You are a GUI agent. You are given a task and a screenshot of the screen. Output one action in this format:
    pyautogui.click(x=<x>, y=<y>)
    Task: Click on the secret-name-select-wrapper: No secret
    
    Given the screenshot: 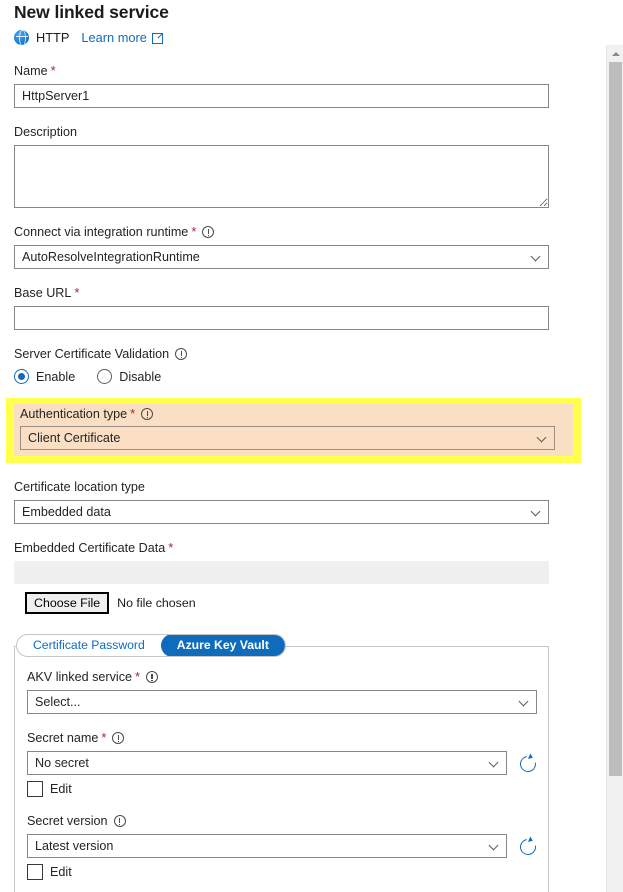 What is the action you would take?
    pyautogui.click(x=267, y=763)
    